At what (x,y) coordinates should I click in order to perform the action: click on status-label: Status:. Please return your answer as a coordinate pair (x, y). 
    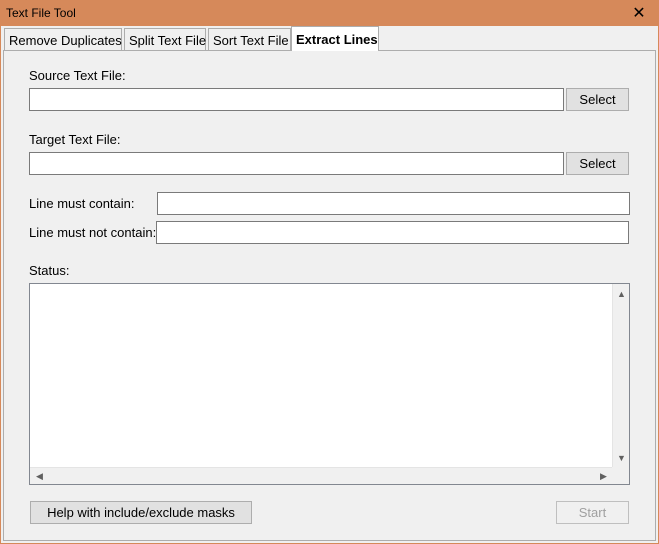
    Looking at the image, I should click on (49, 270).